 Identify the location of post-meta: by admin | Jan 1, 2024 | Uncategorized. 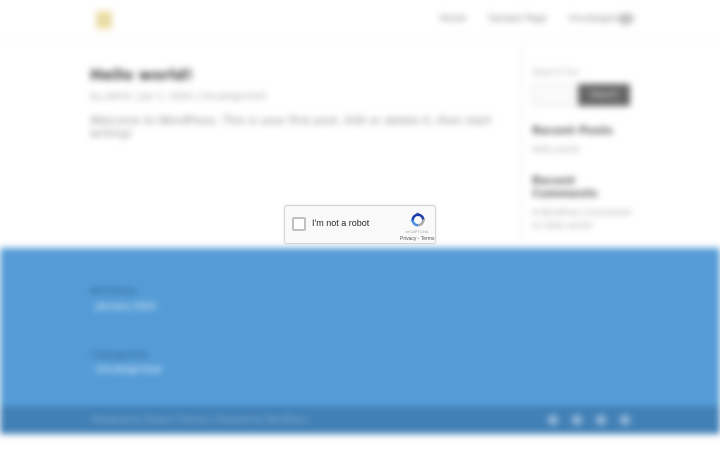
(178, 97).